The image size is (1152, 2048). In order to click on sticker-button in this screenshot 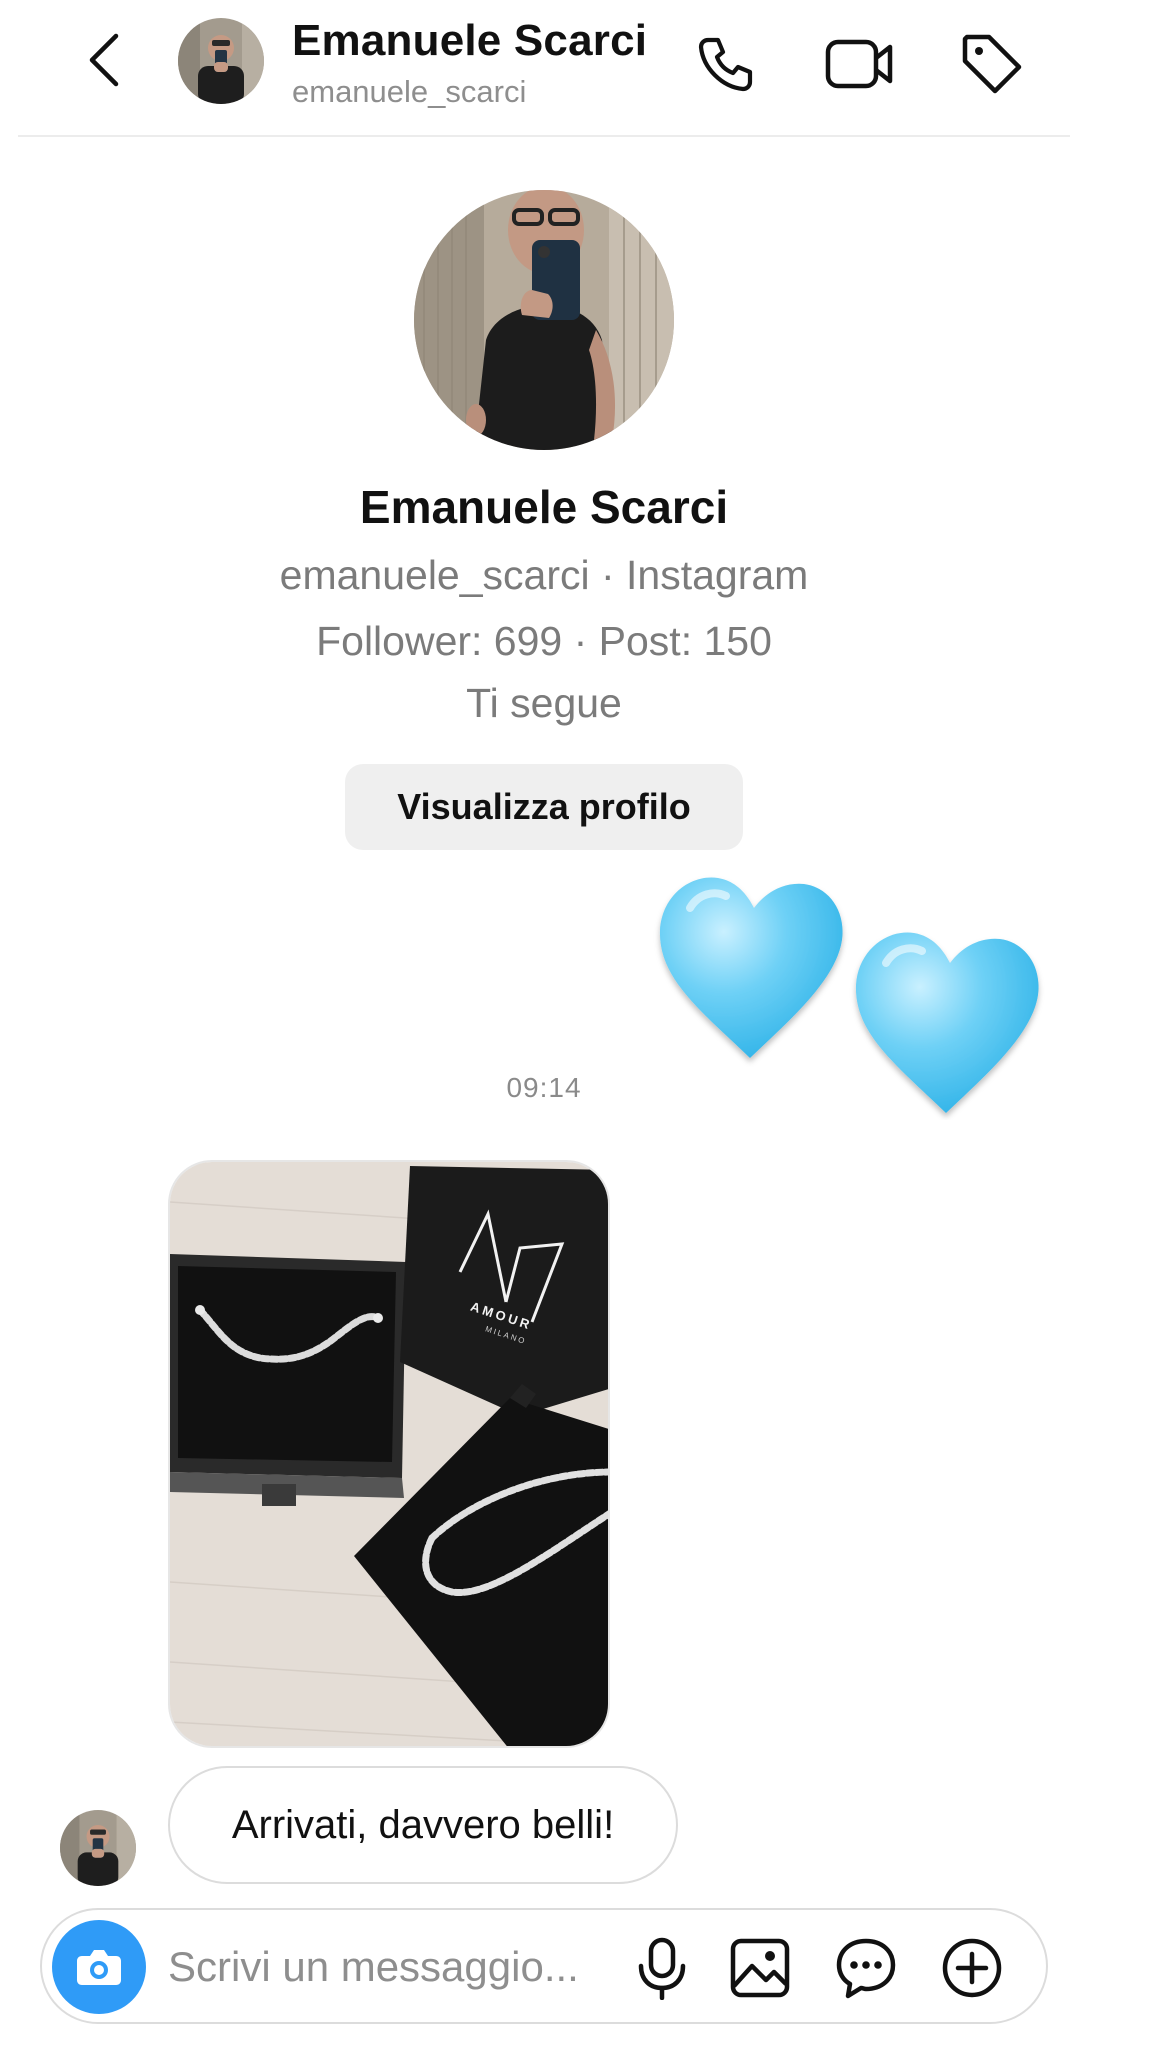, I will do `click(866, 1968)`.